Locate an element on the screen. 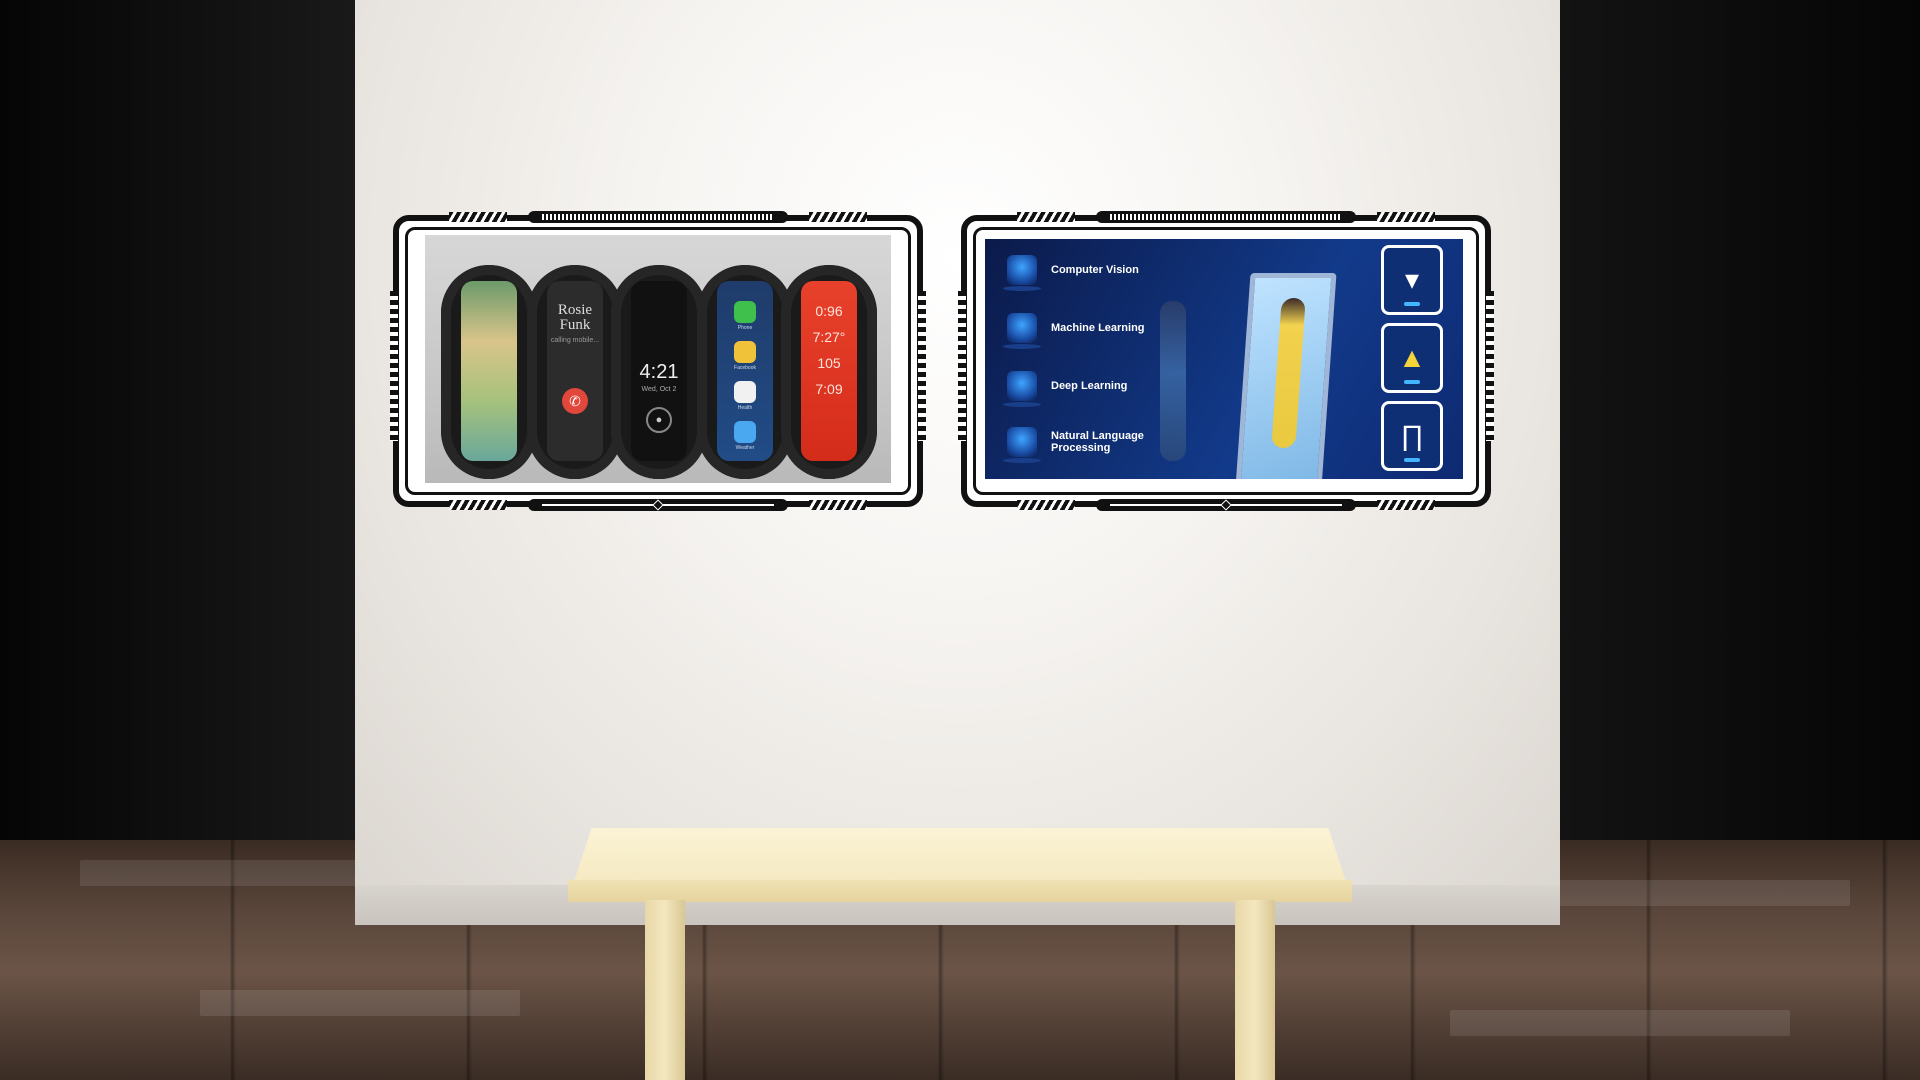 Image resolution: width=1920 pixels, height=1080 pixels. caller-name-last: Funk is located at coordinates (575, 325).